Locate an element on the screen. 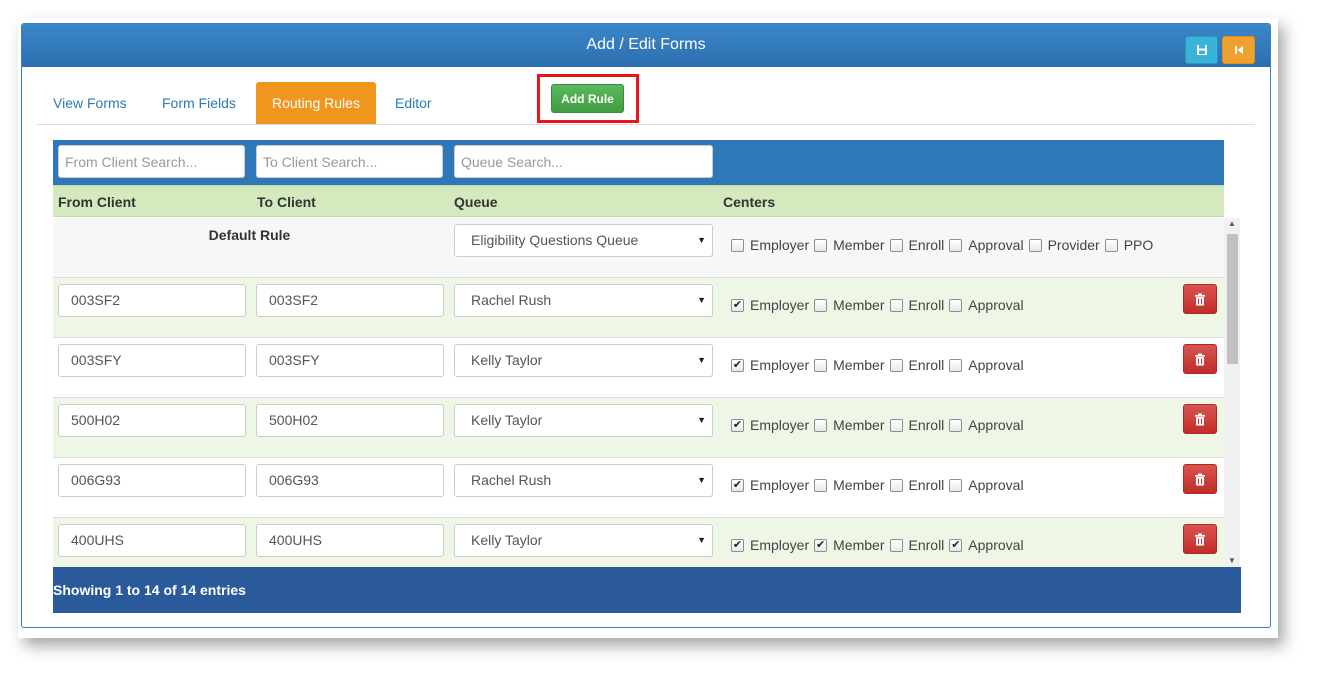 The image size is (1325, 686). centers-group: ✔ Employer ✔ Member Enroll ✔ Approval is located at coordinates (880, 545).